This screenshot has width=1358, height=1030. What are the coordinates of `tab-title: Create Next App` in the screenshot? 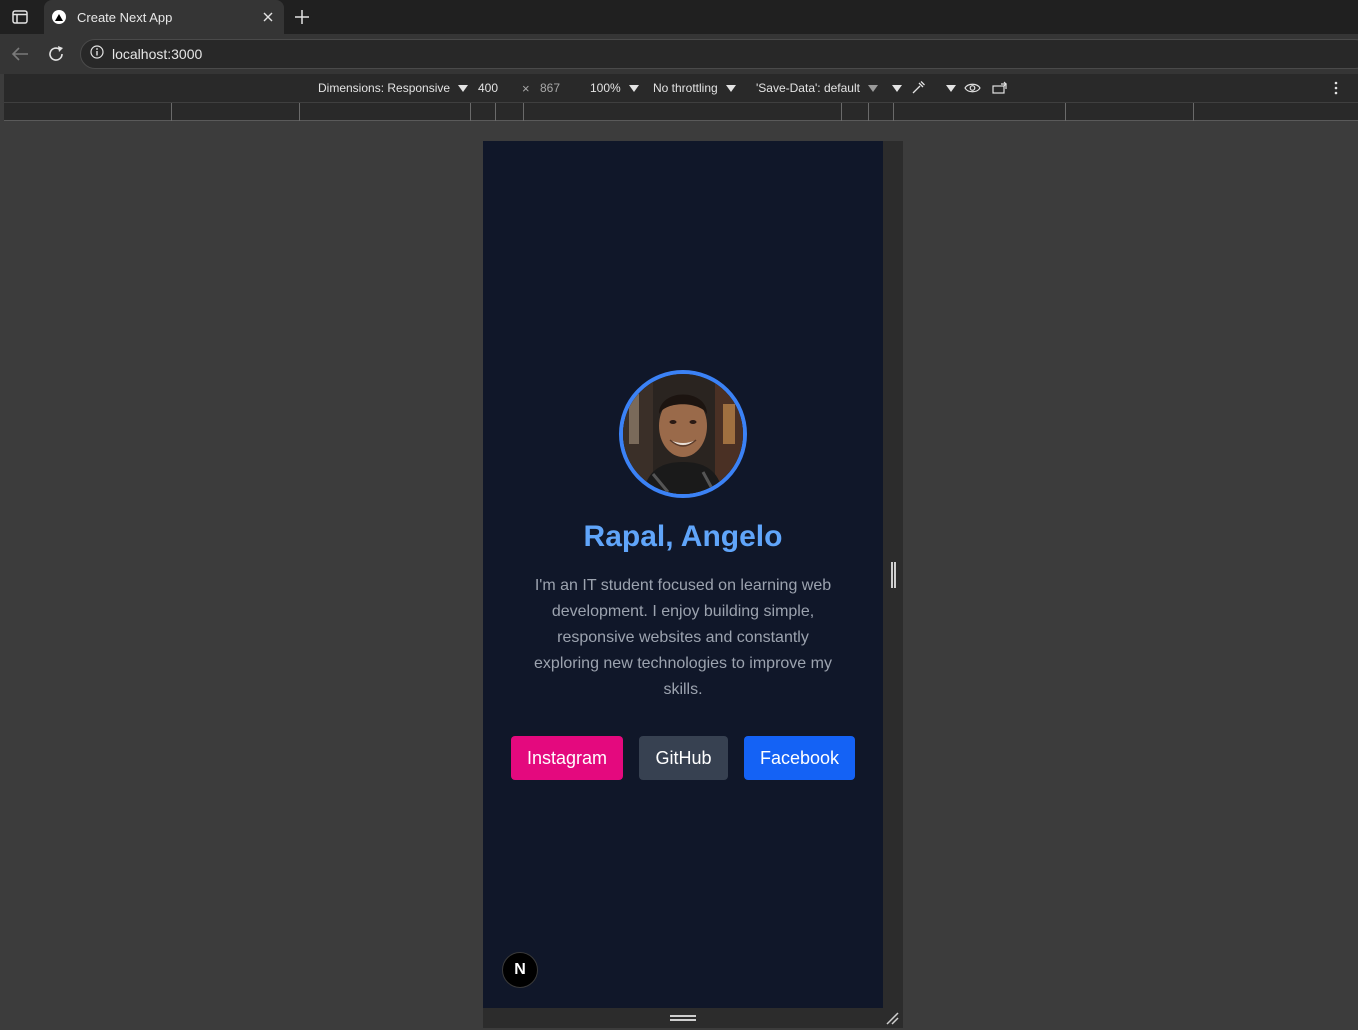 It's located at (125, 17).